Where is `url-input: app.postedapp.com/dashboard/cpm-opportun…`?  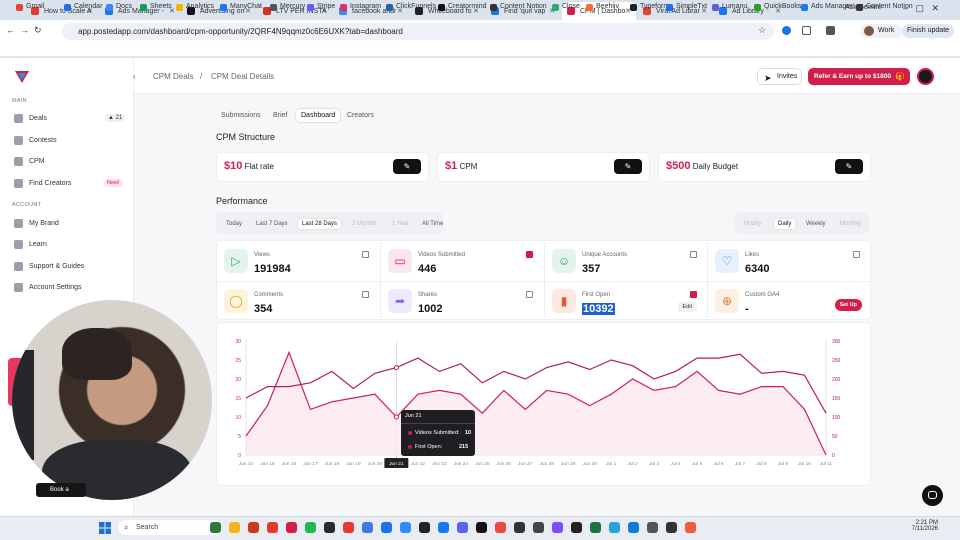 url-input: app.postedapp.com/dashboard/cpm-opportun… is located at coordinates (418, 31).